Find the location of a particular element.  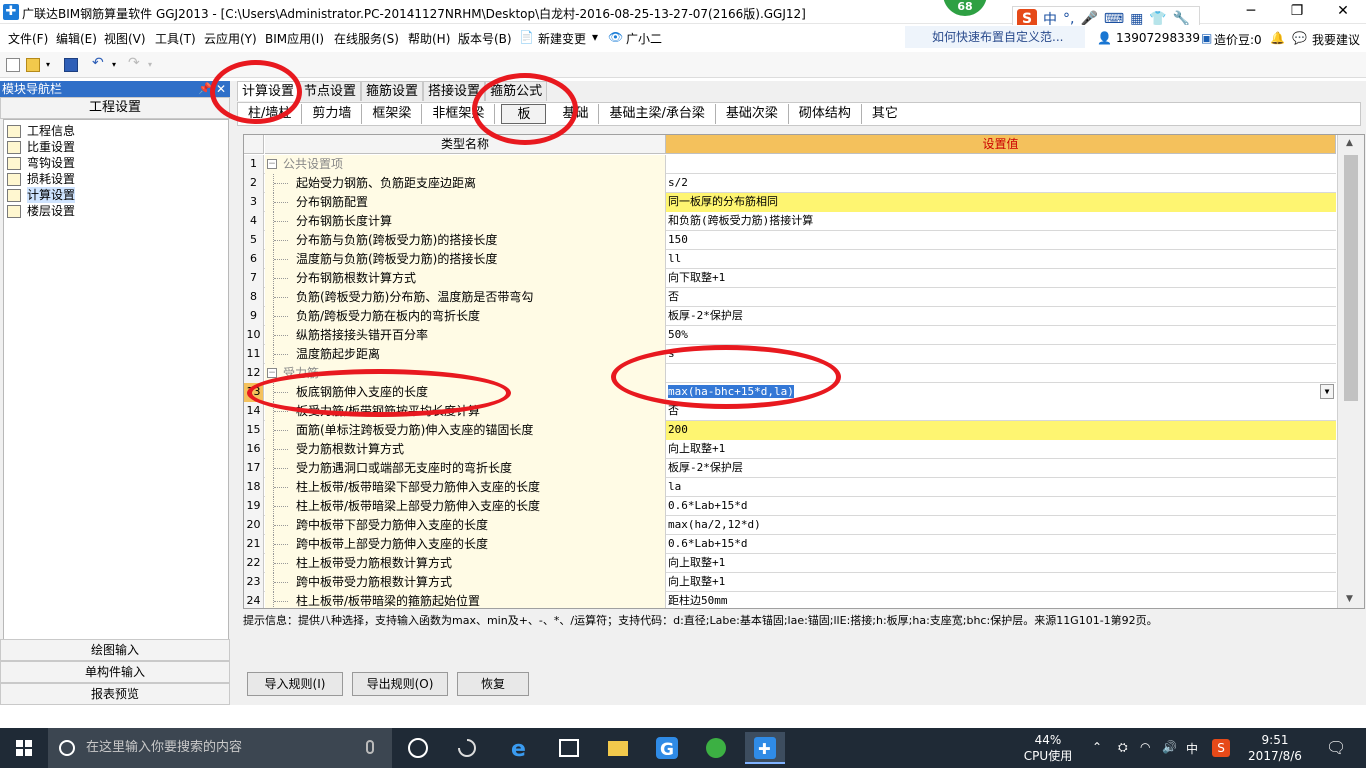

table-row: 10 纵筋搭接接头错开百分率 50% is located at coordinates (790, 335).